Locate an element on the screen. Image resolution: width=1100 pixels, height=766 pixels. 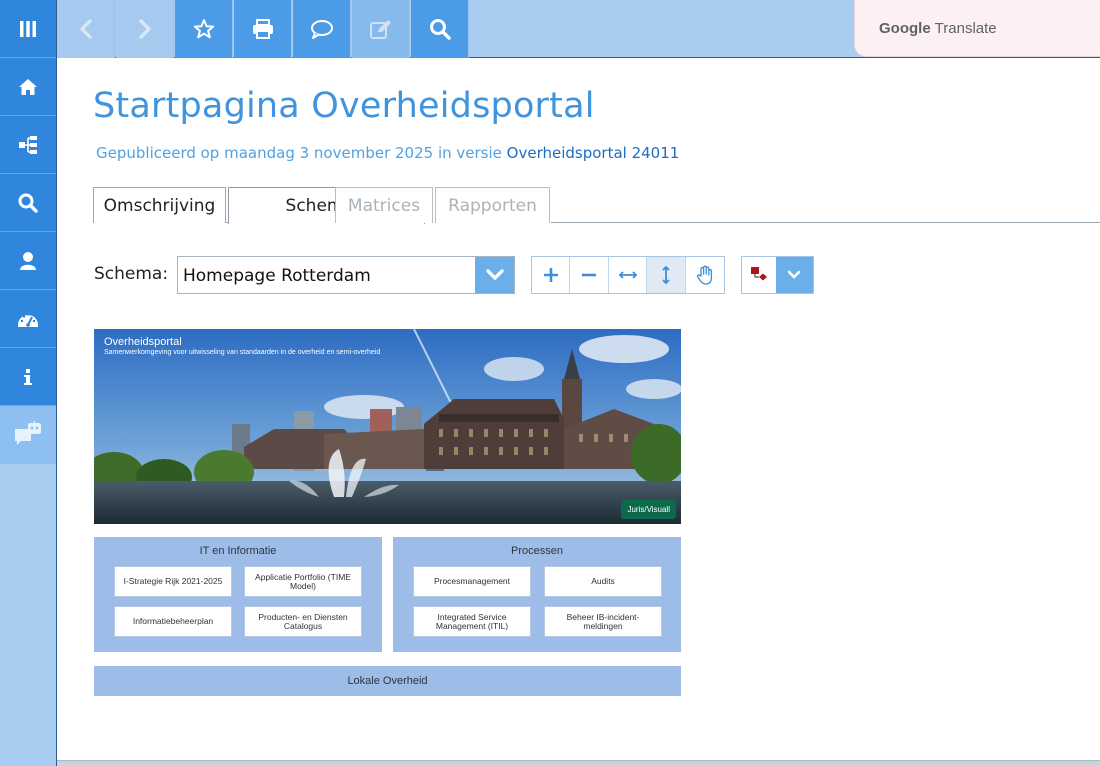
comment-button is located at coordinates (322, 29).